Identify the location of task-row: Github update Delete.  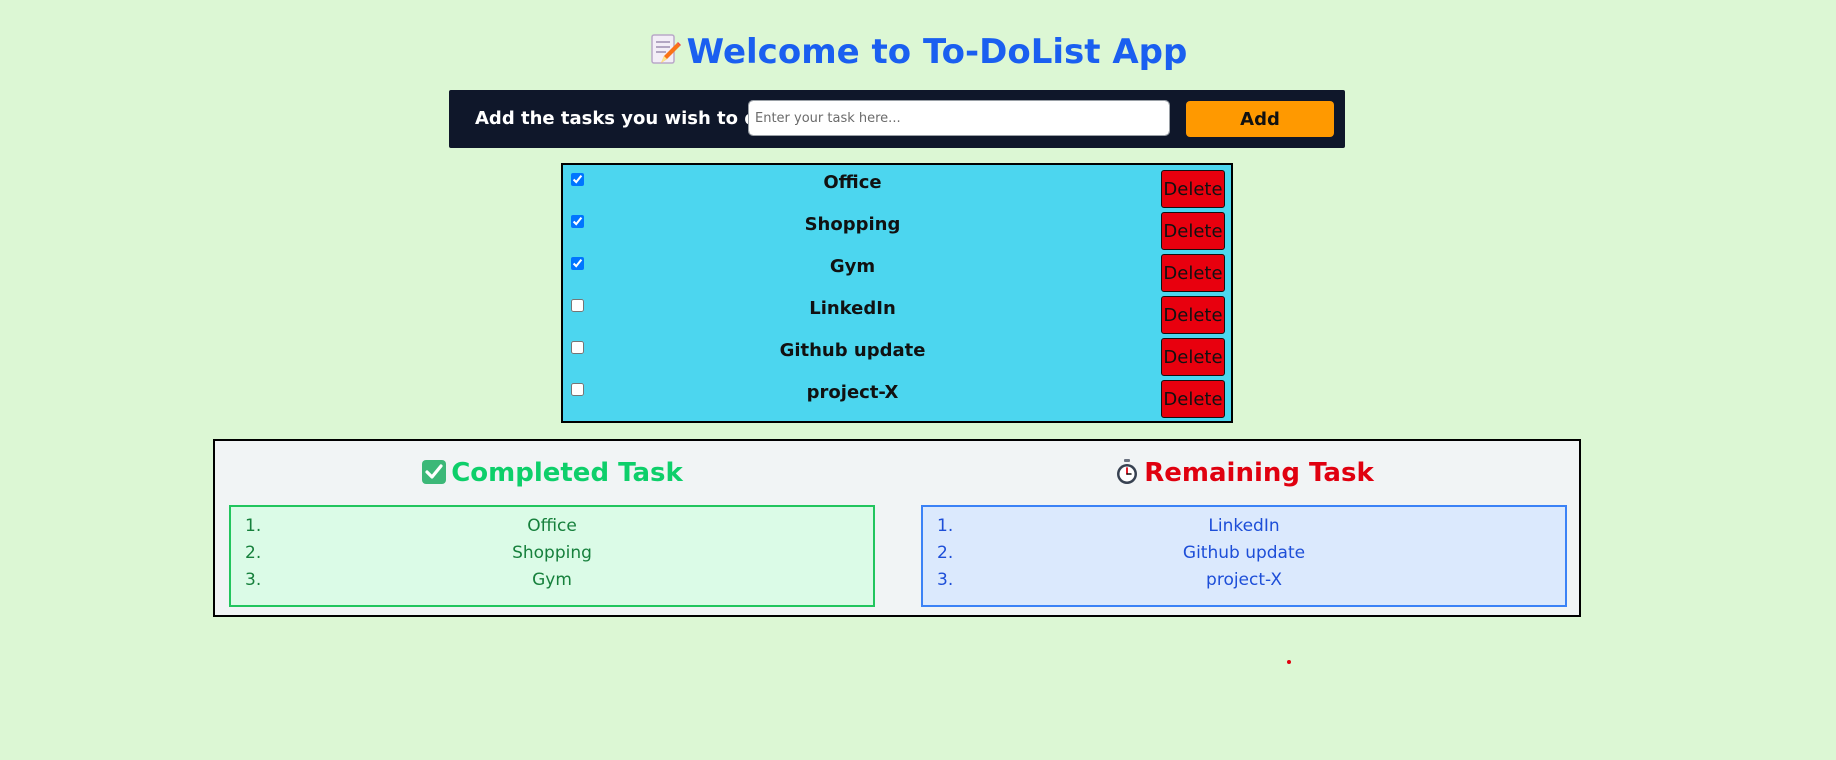
(897, 354).